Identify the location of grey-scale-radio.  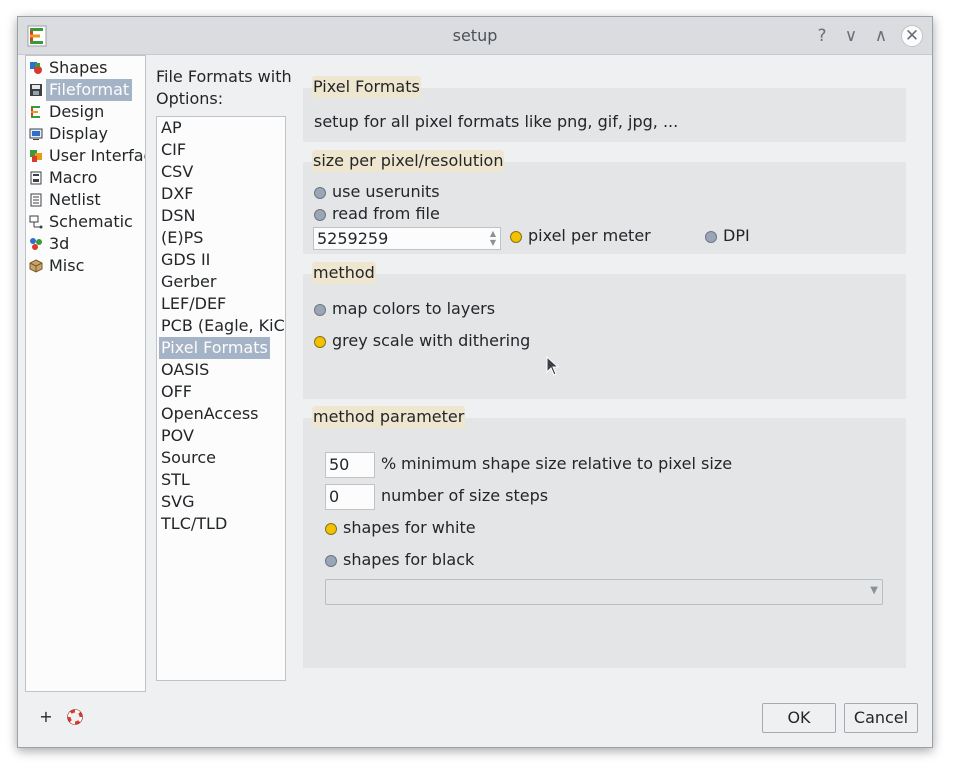
(320, 342).